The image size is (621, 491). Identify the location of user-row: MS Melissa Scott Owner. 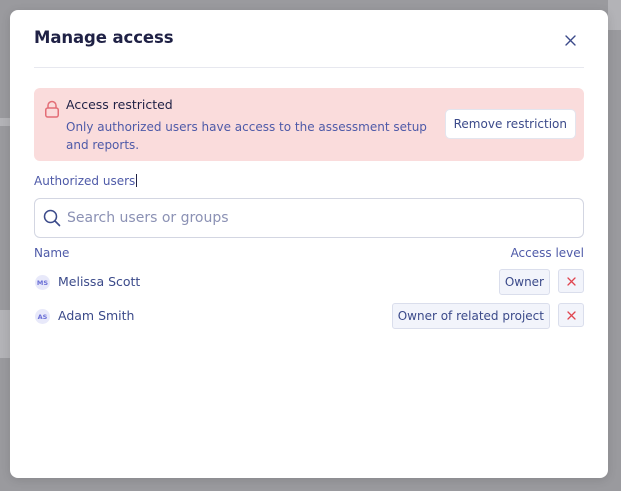
(309, 282).